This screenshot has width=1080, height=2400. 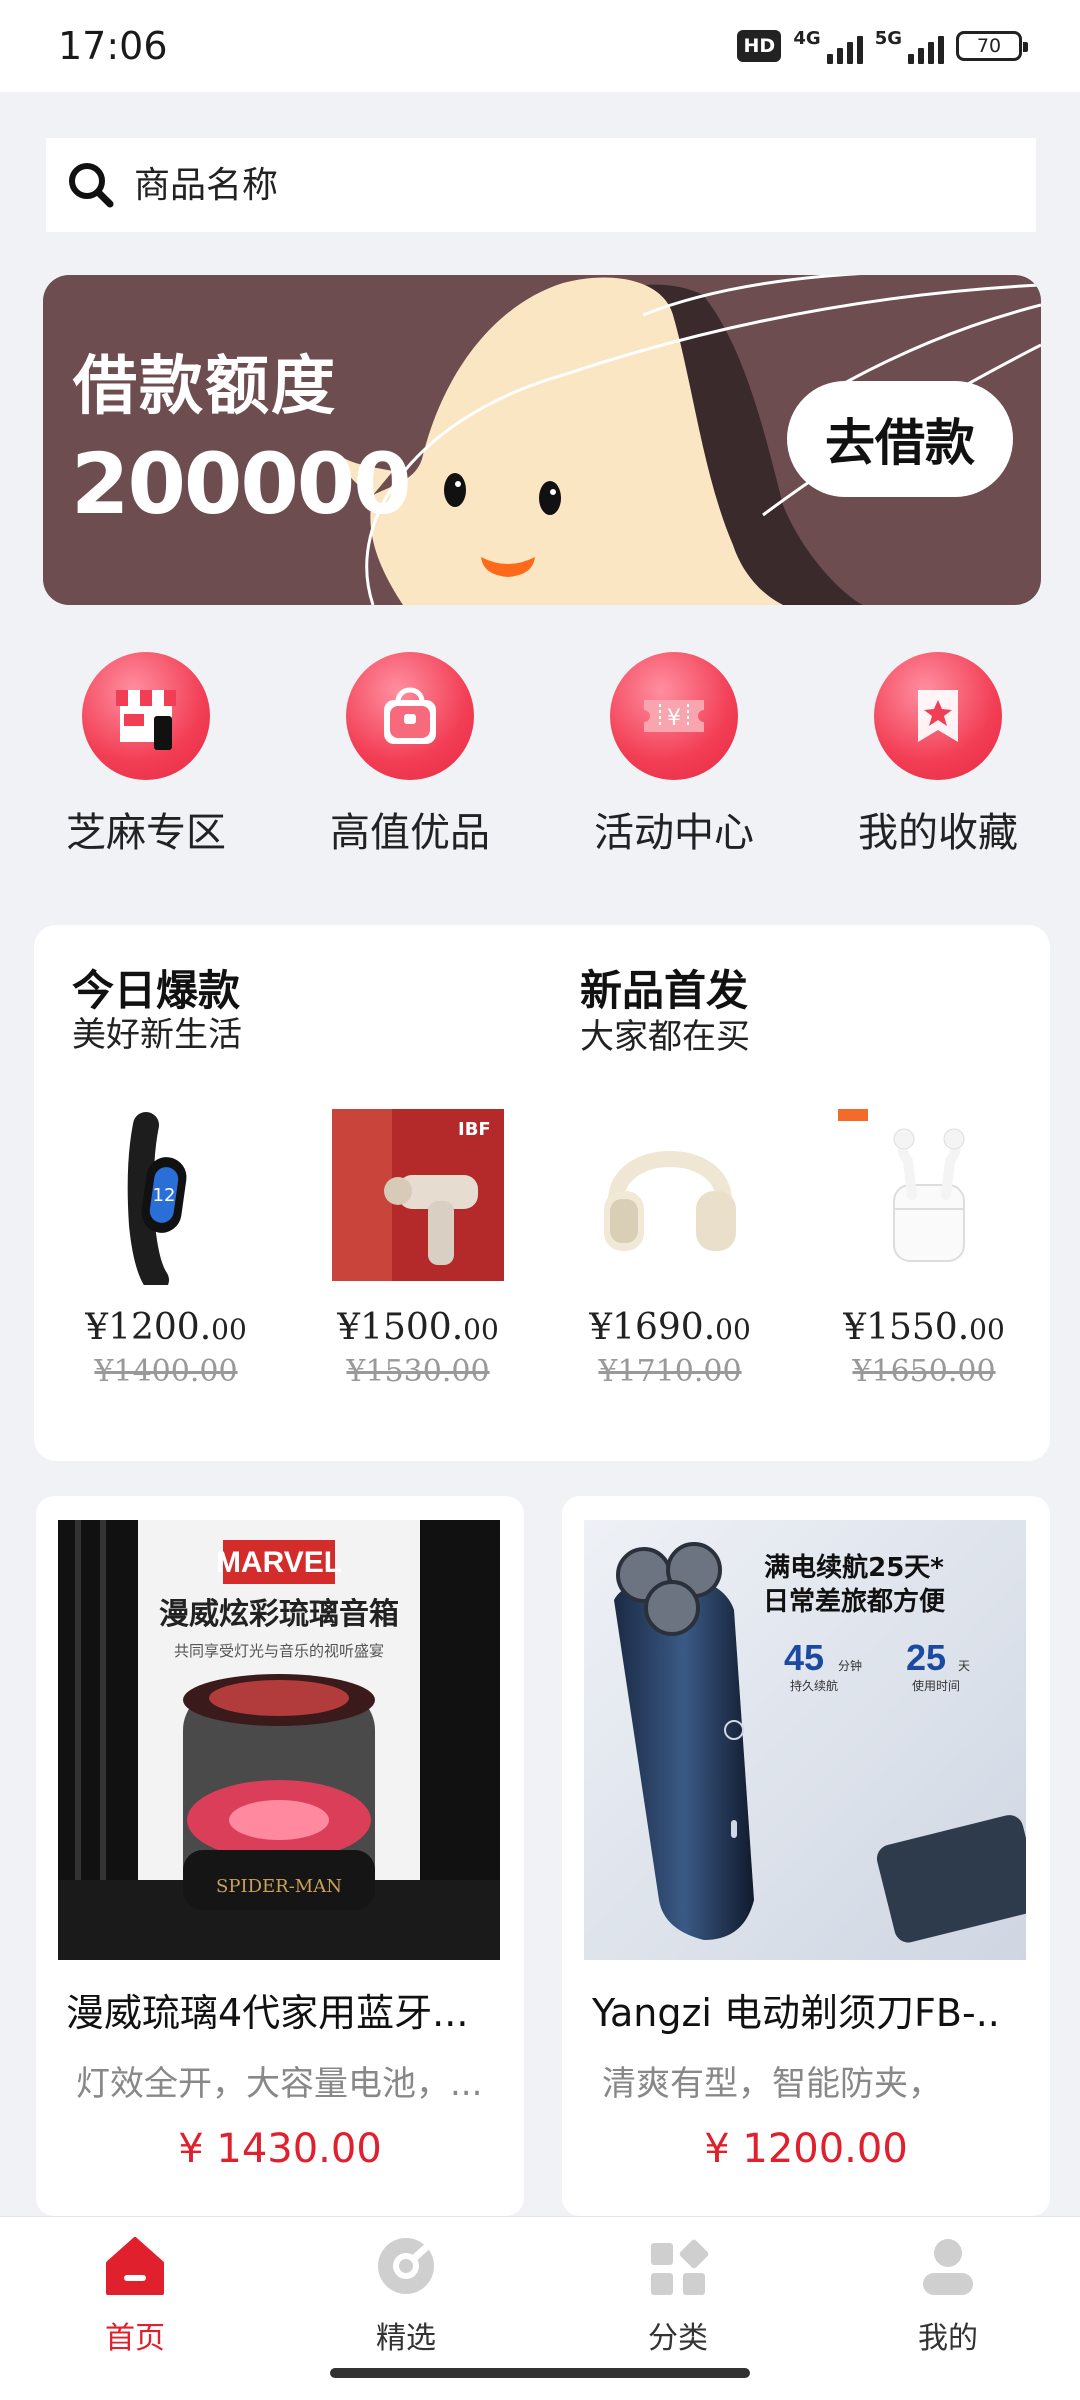 I want to click on product-original-price: ¥1710.00, so click(x=670, y=1371).